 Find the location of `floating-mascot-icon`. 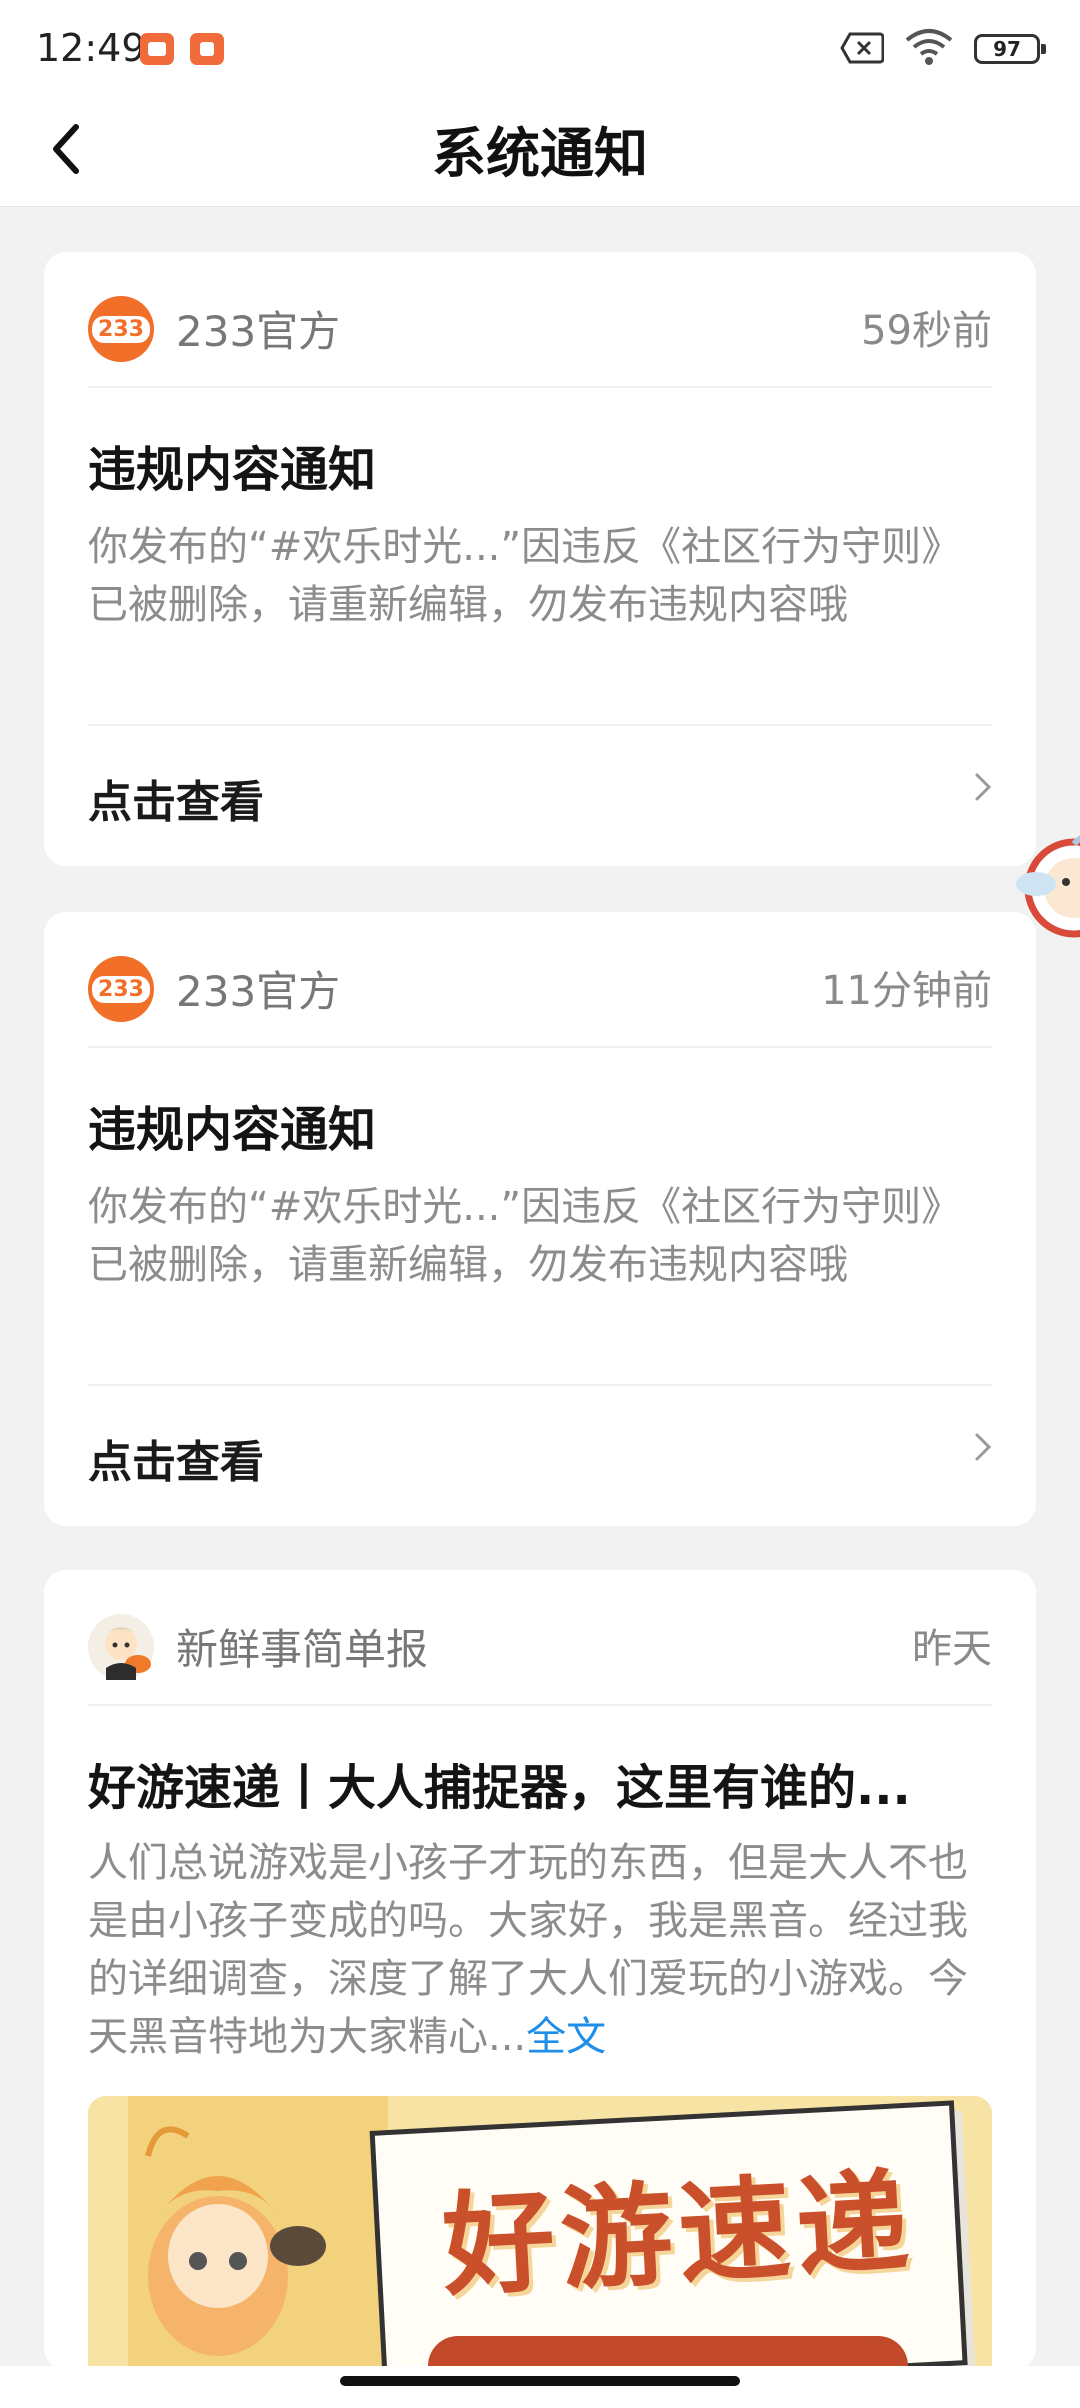

floating-mascot-icon is located at coordinates (1047, 888).